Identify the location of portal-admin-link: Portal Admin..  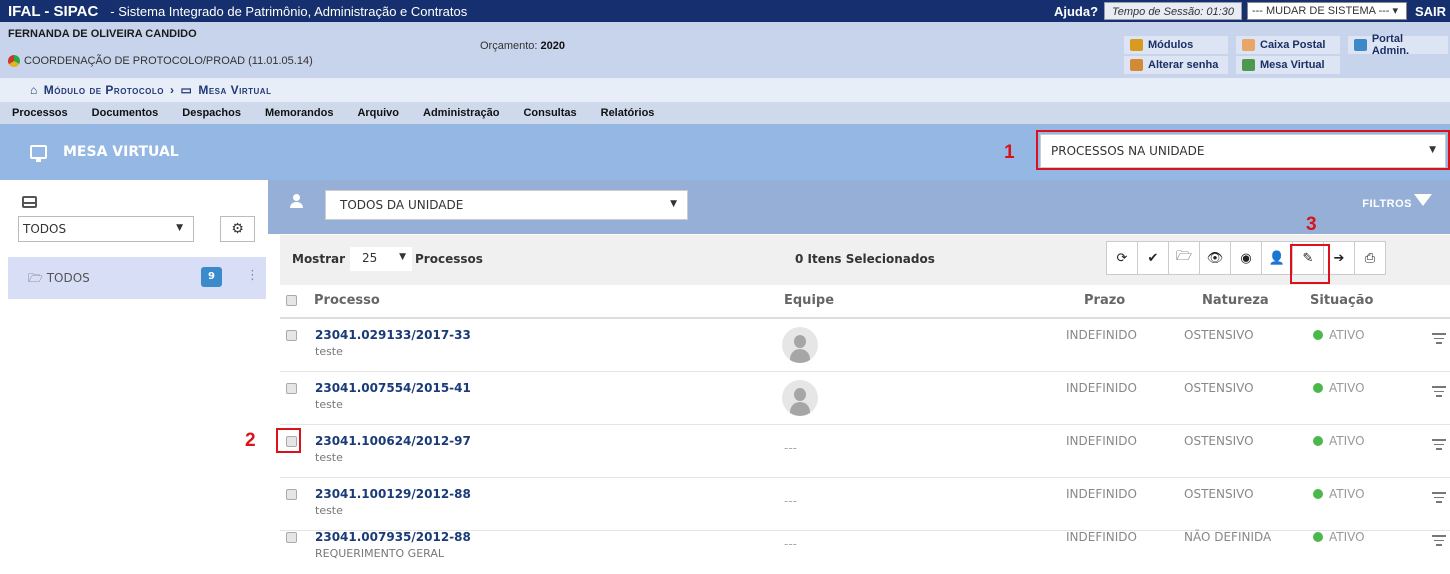
(1398, 45).